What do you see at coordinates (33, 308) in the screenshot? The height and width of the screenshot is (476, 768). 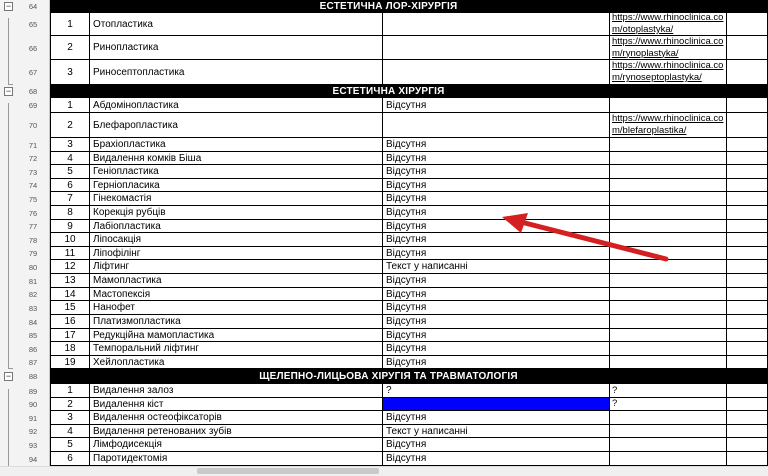 I see `row-number: 83` at bounding box center [33, 308].